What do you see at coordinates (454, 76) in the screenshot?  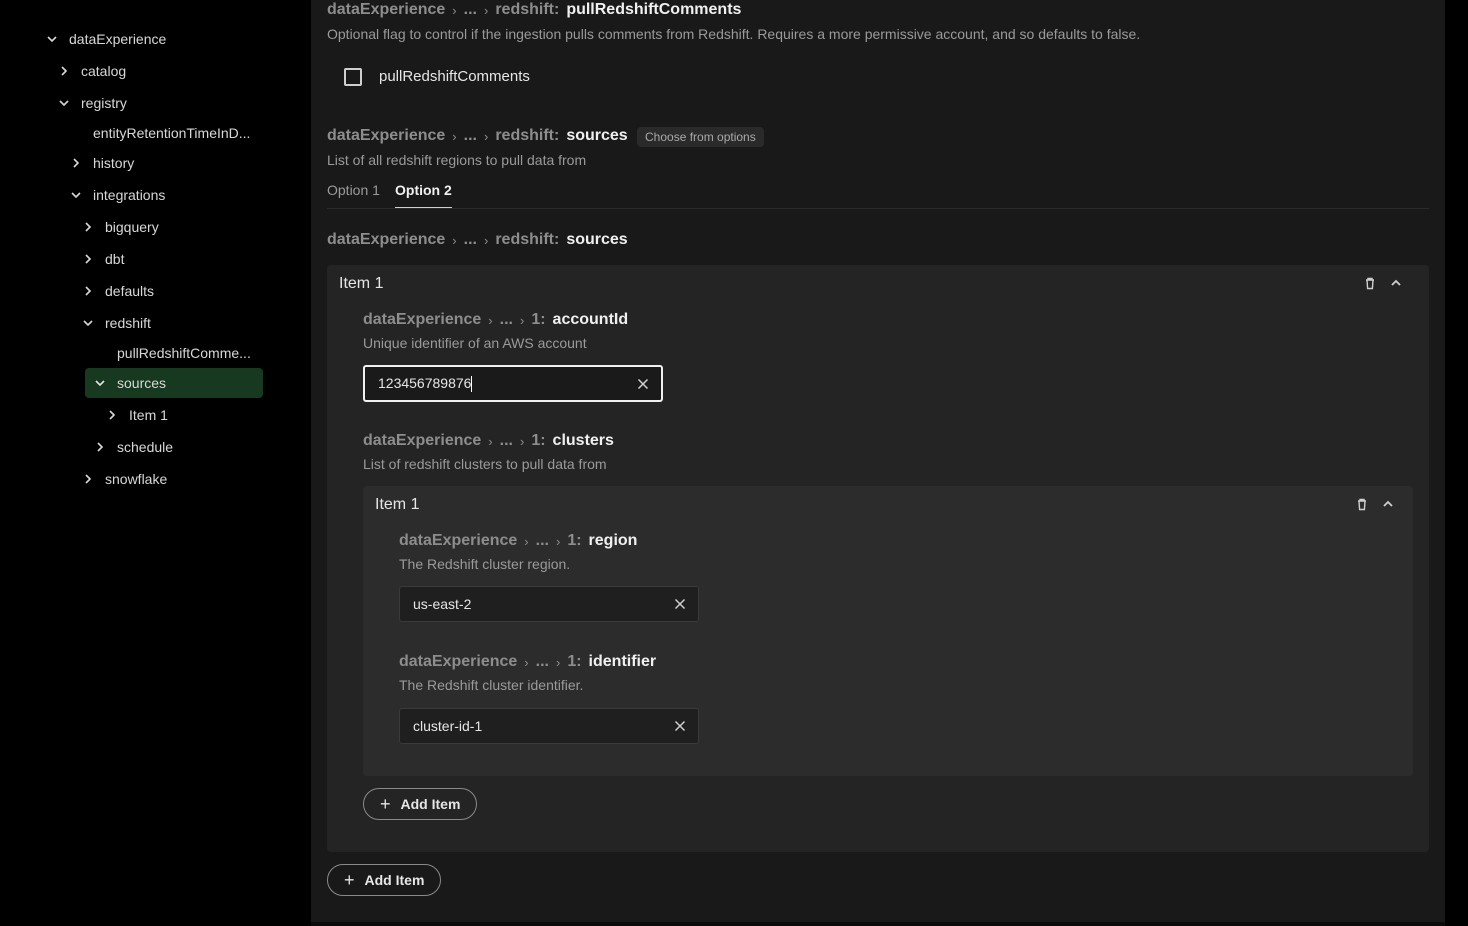 I see `checkbox-label: pullRedshiftComments` at bounding box center [454, 76].